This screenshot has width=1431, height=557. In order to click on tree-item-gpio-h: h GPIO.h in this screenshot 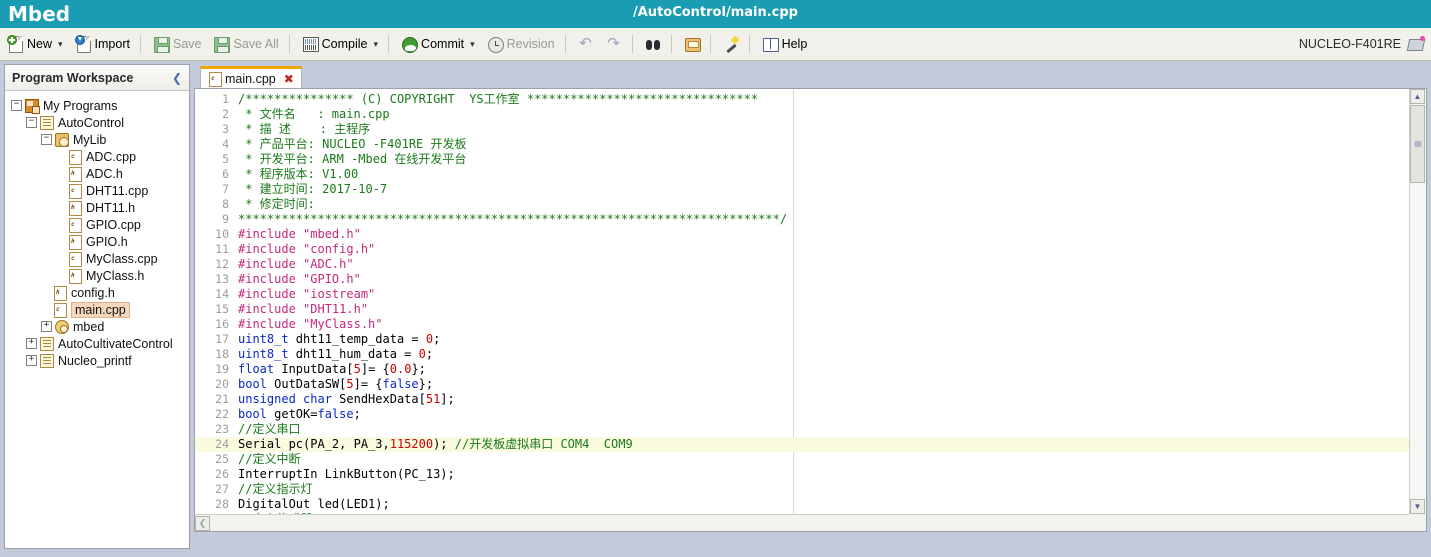, I will do `click(100, 241)`.